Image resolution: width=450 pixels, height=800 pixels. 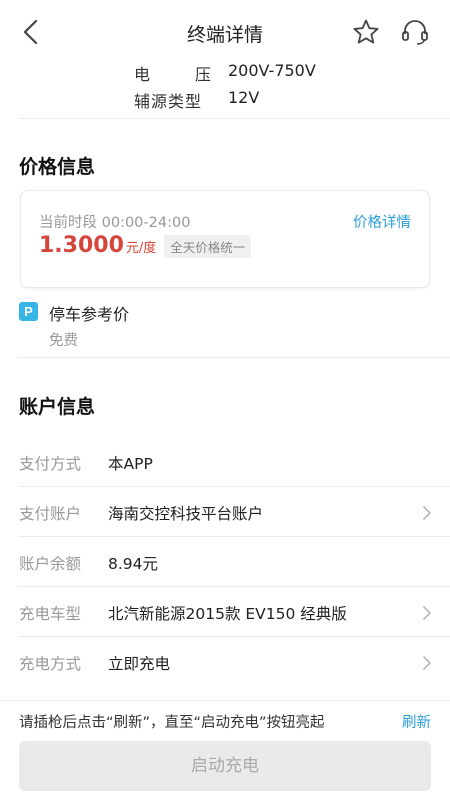 I want to click on spec-label-aux-power: 辅源类型, so click(x=168, y=101).